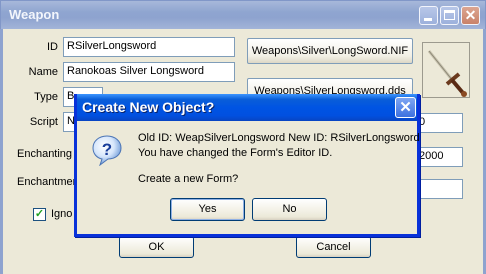 The height and width of the screenshot is (274, 486). What do you see at coordinates (428, 15) in the screenshot?
I see `minimize-button` at bounding box center [428, 15].